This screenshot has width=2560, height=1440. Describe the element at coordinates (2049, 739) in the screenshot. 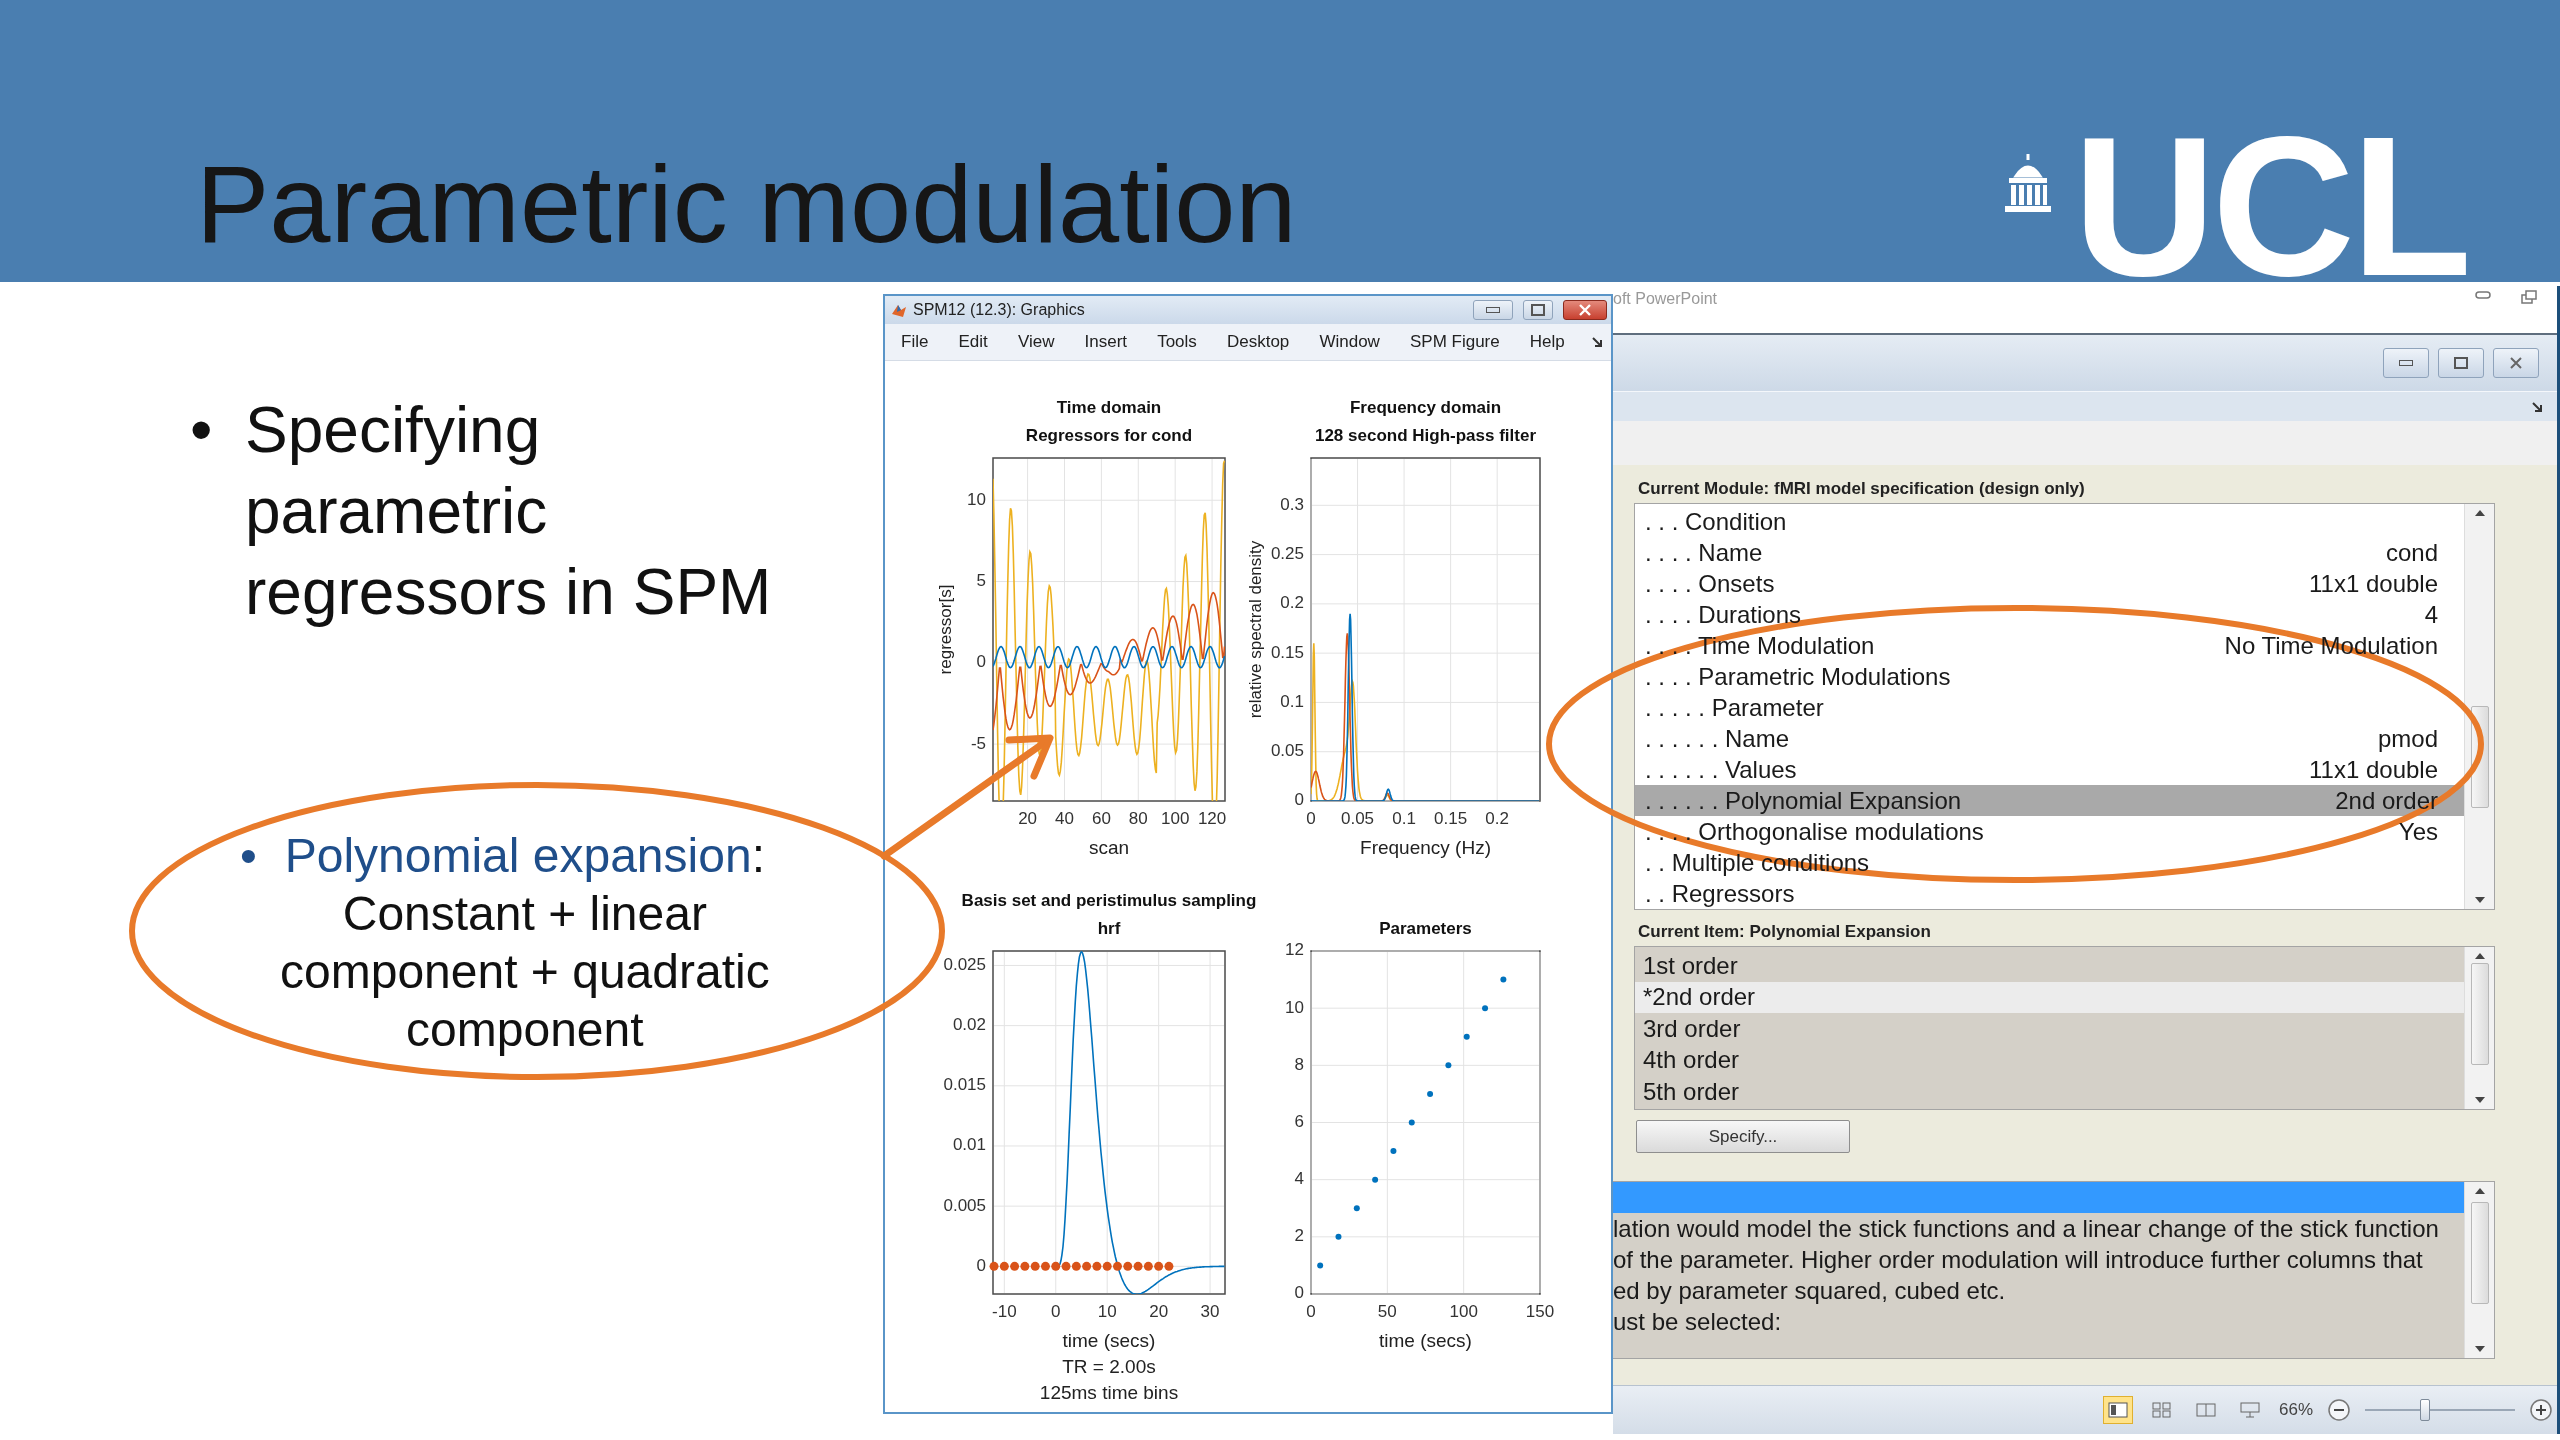

I see `tree-row: . . . . . . Name pmod` at that location.